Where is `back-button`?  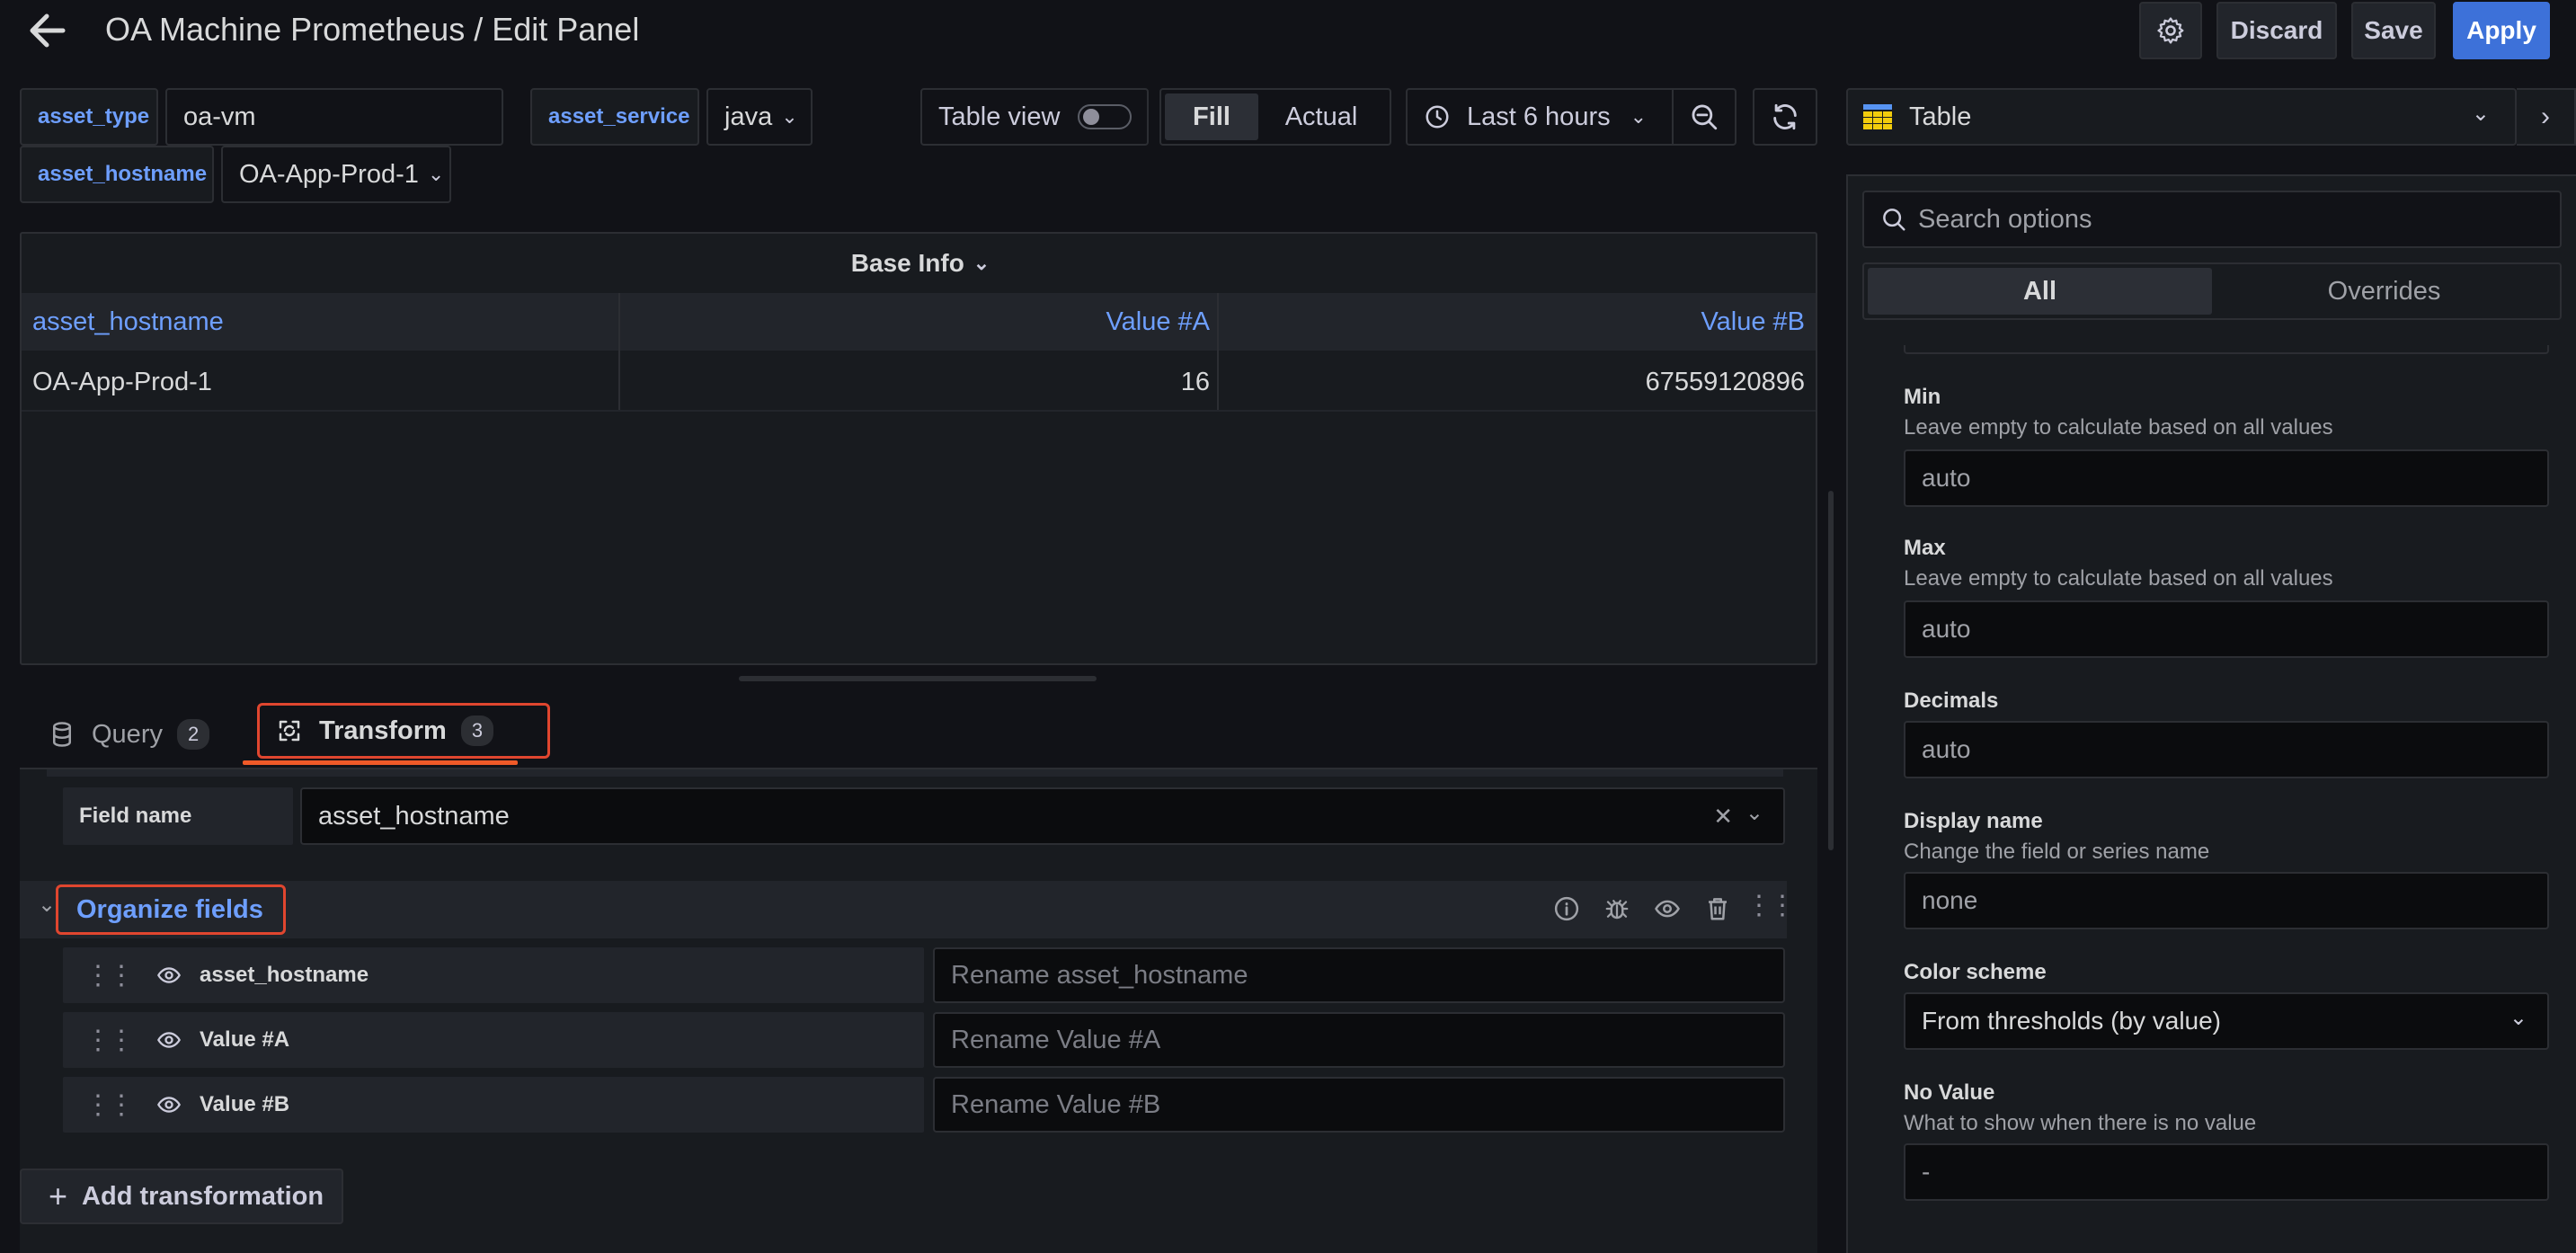 back-button is located at coordinates (51, 30).